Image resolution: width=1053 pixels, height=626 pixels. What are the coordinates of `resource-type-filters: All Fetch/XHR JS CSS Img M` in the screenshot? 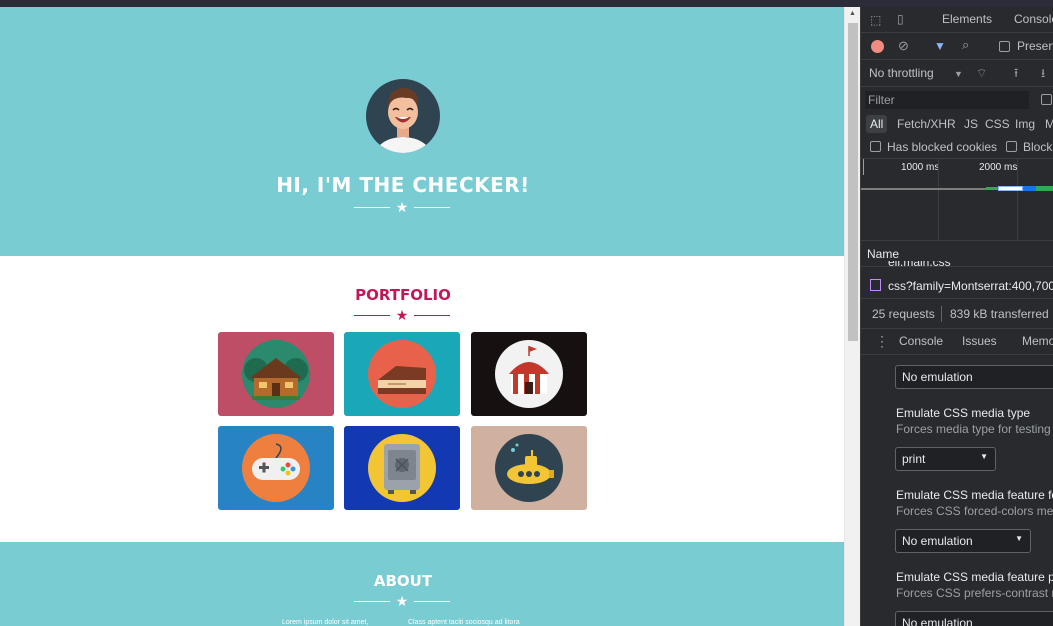 It's located at (957, 125).